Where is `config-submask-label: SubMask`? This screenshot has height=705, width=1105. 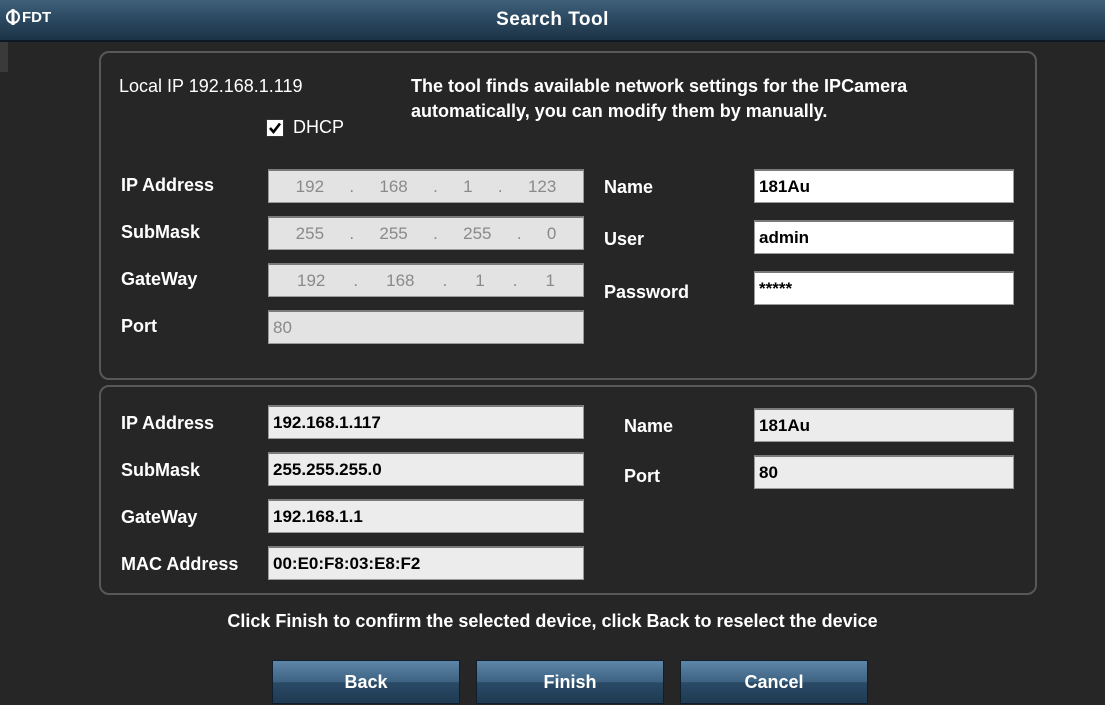
config-submask-label: SubMask is located at coordinates (161, 232).